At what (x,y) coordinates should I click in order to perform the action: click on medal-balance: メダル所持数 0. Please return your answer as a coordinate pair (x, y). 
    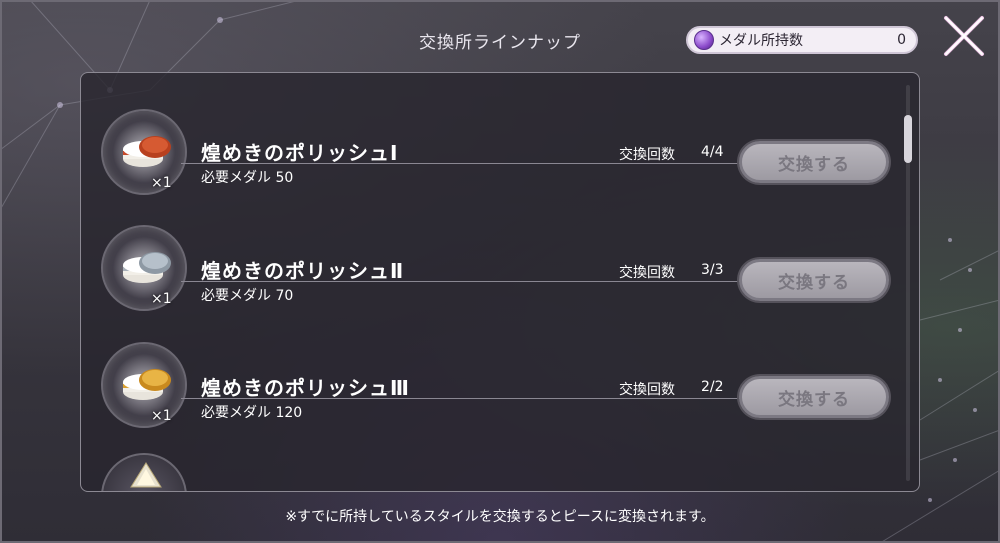
    Looking at the image, I should click on (802, 40).